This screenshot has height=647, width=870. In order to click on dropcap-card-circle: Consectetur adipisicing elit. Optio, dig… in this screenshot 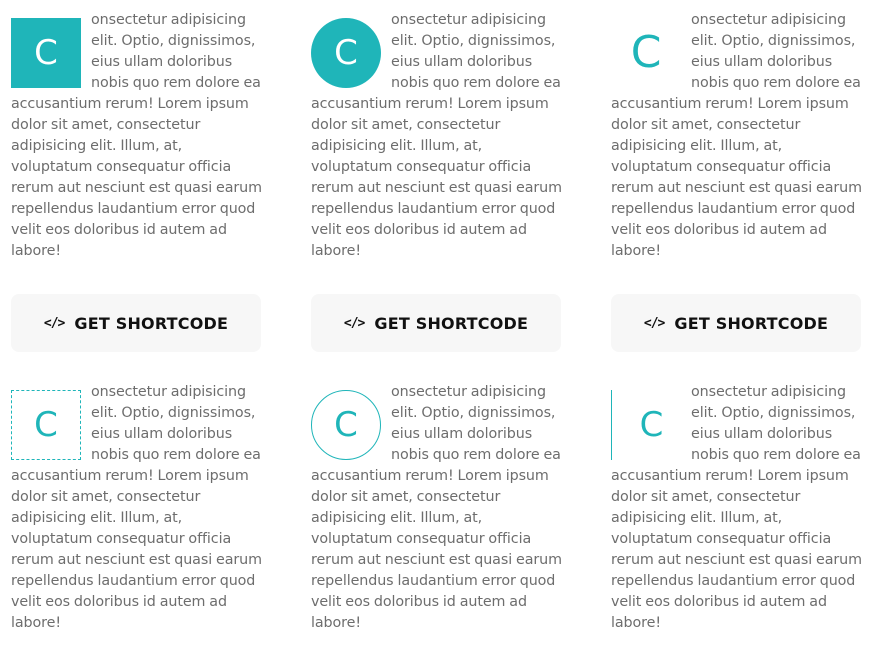, I will do `click(437, 136)`.